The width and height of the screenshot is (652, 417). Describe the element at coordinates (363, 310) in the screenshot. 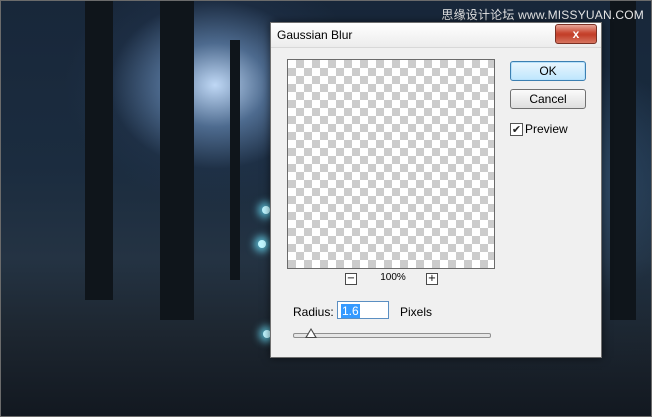

I see `radius-input: 1.6` at that location.